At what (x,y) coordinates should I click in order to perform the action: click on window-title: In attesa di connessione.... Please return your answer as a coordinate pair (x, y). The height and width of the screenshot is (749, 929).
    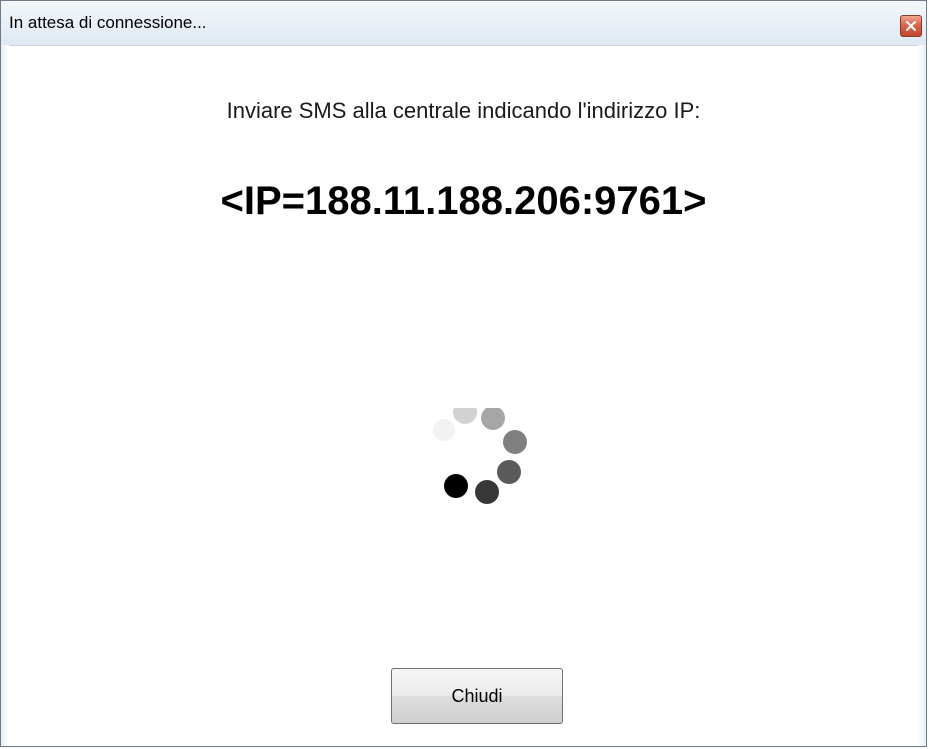
    Looking at the image, I should click on (108, 22).